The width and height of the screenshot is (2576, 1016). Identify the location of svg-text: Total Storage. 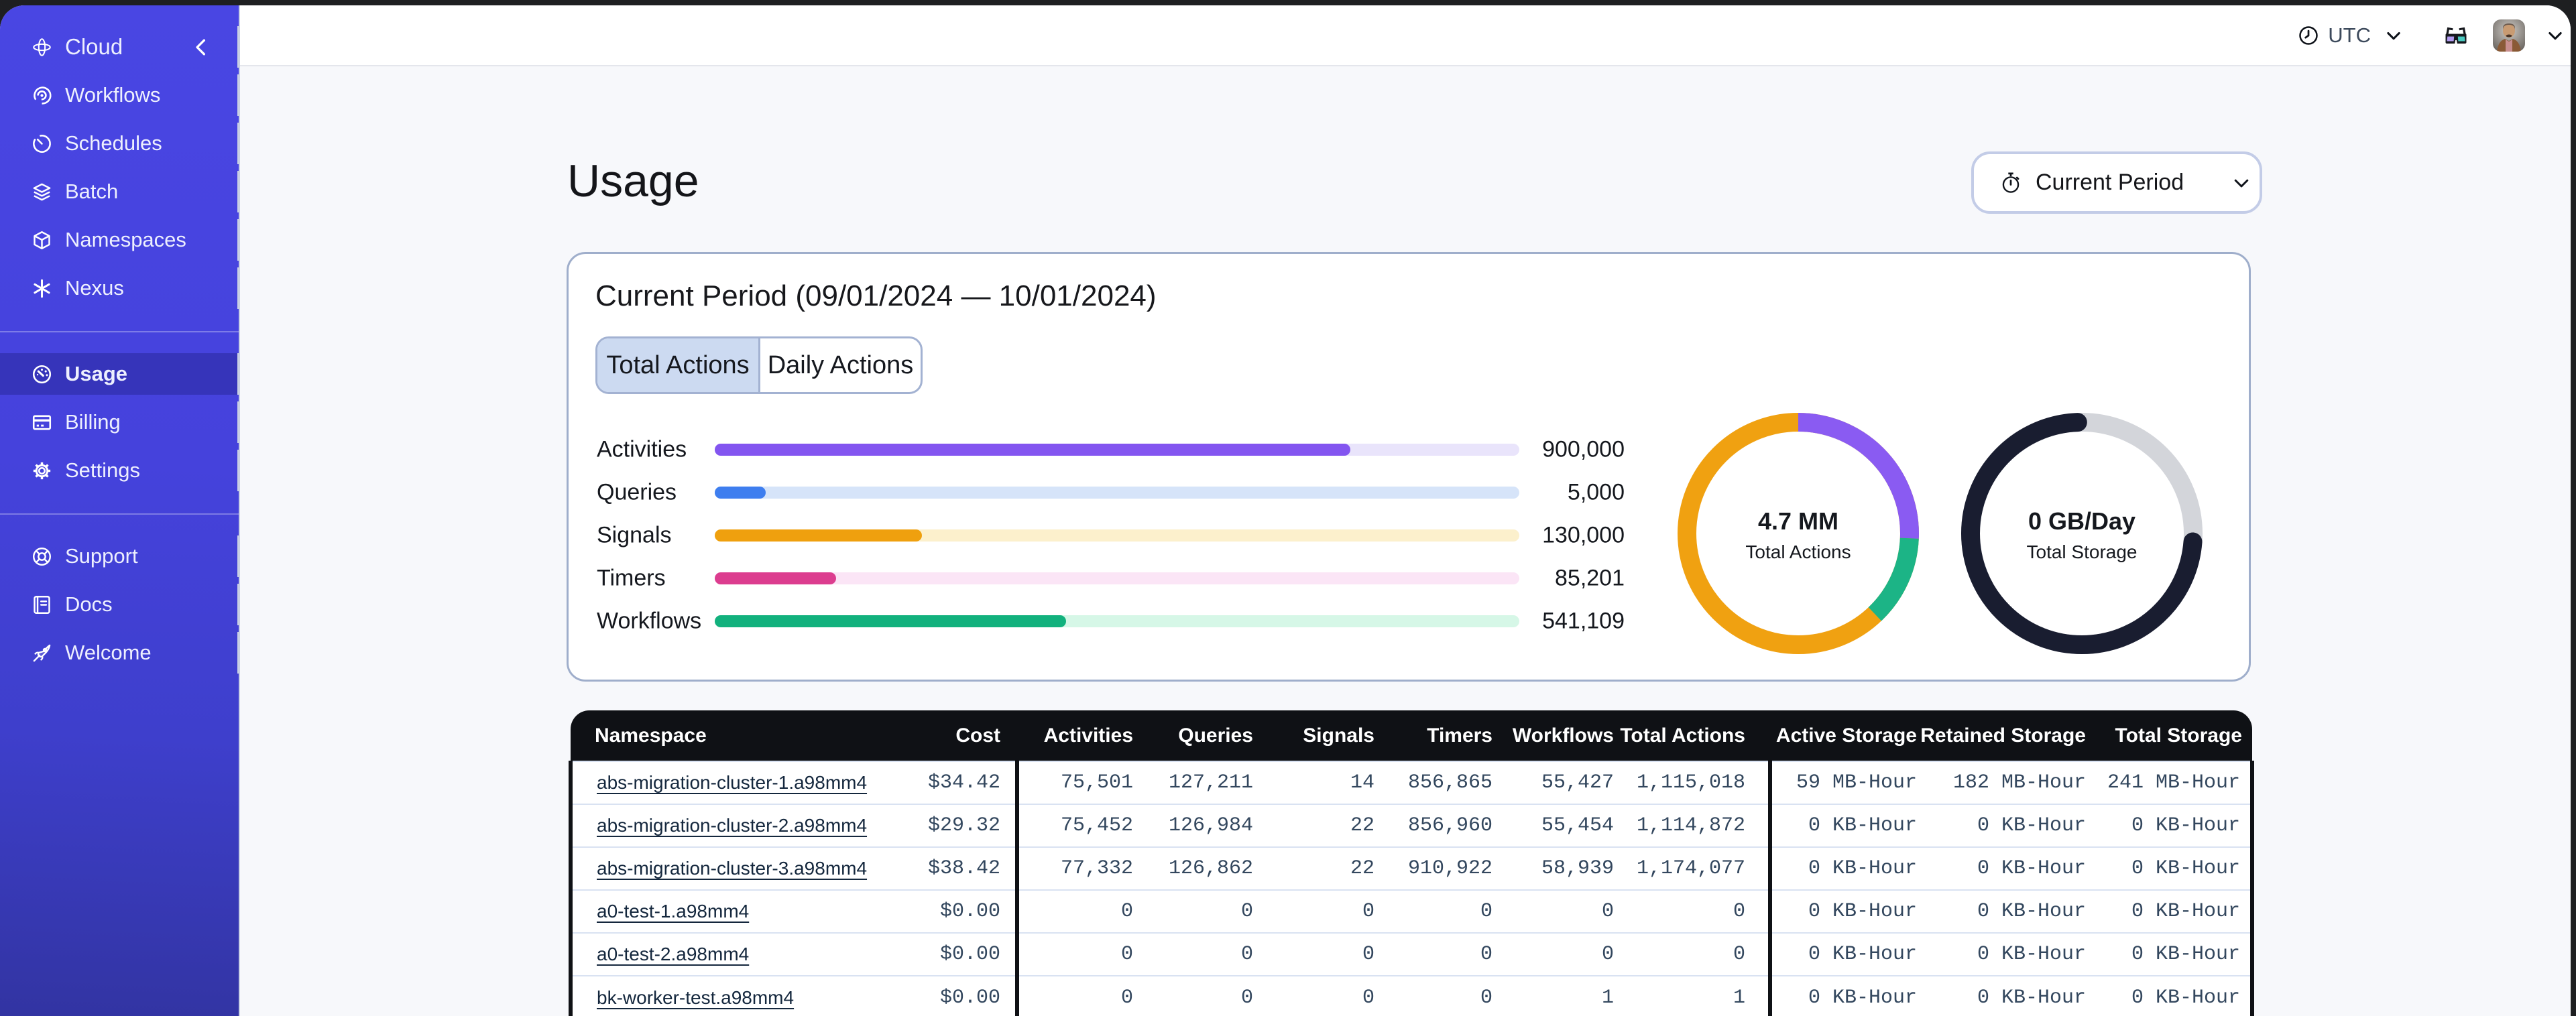
(2082, 552).